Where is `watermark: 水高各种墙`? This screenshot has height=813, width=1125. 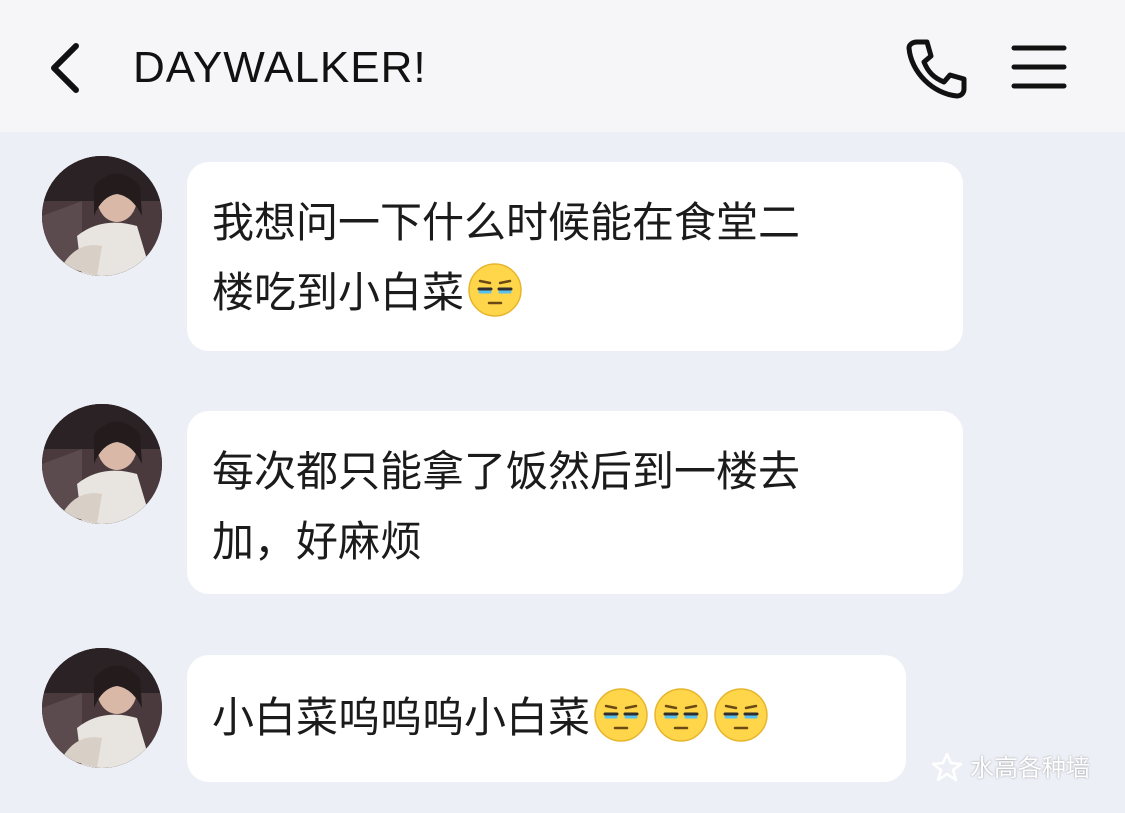 watermark: 水高各种墙 is located at coordinates (1010, 768).